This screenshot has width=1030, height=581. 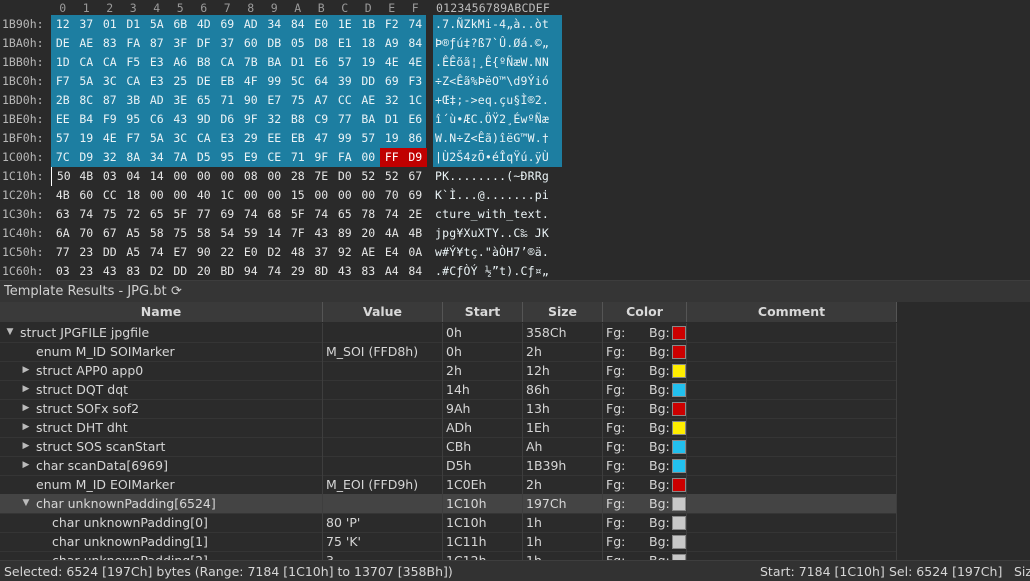 What do you see at coordinates (157, 43) in the screenshot?
I see `hex-byte: 87` at bounding box center [157, 43].